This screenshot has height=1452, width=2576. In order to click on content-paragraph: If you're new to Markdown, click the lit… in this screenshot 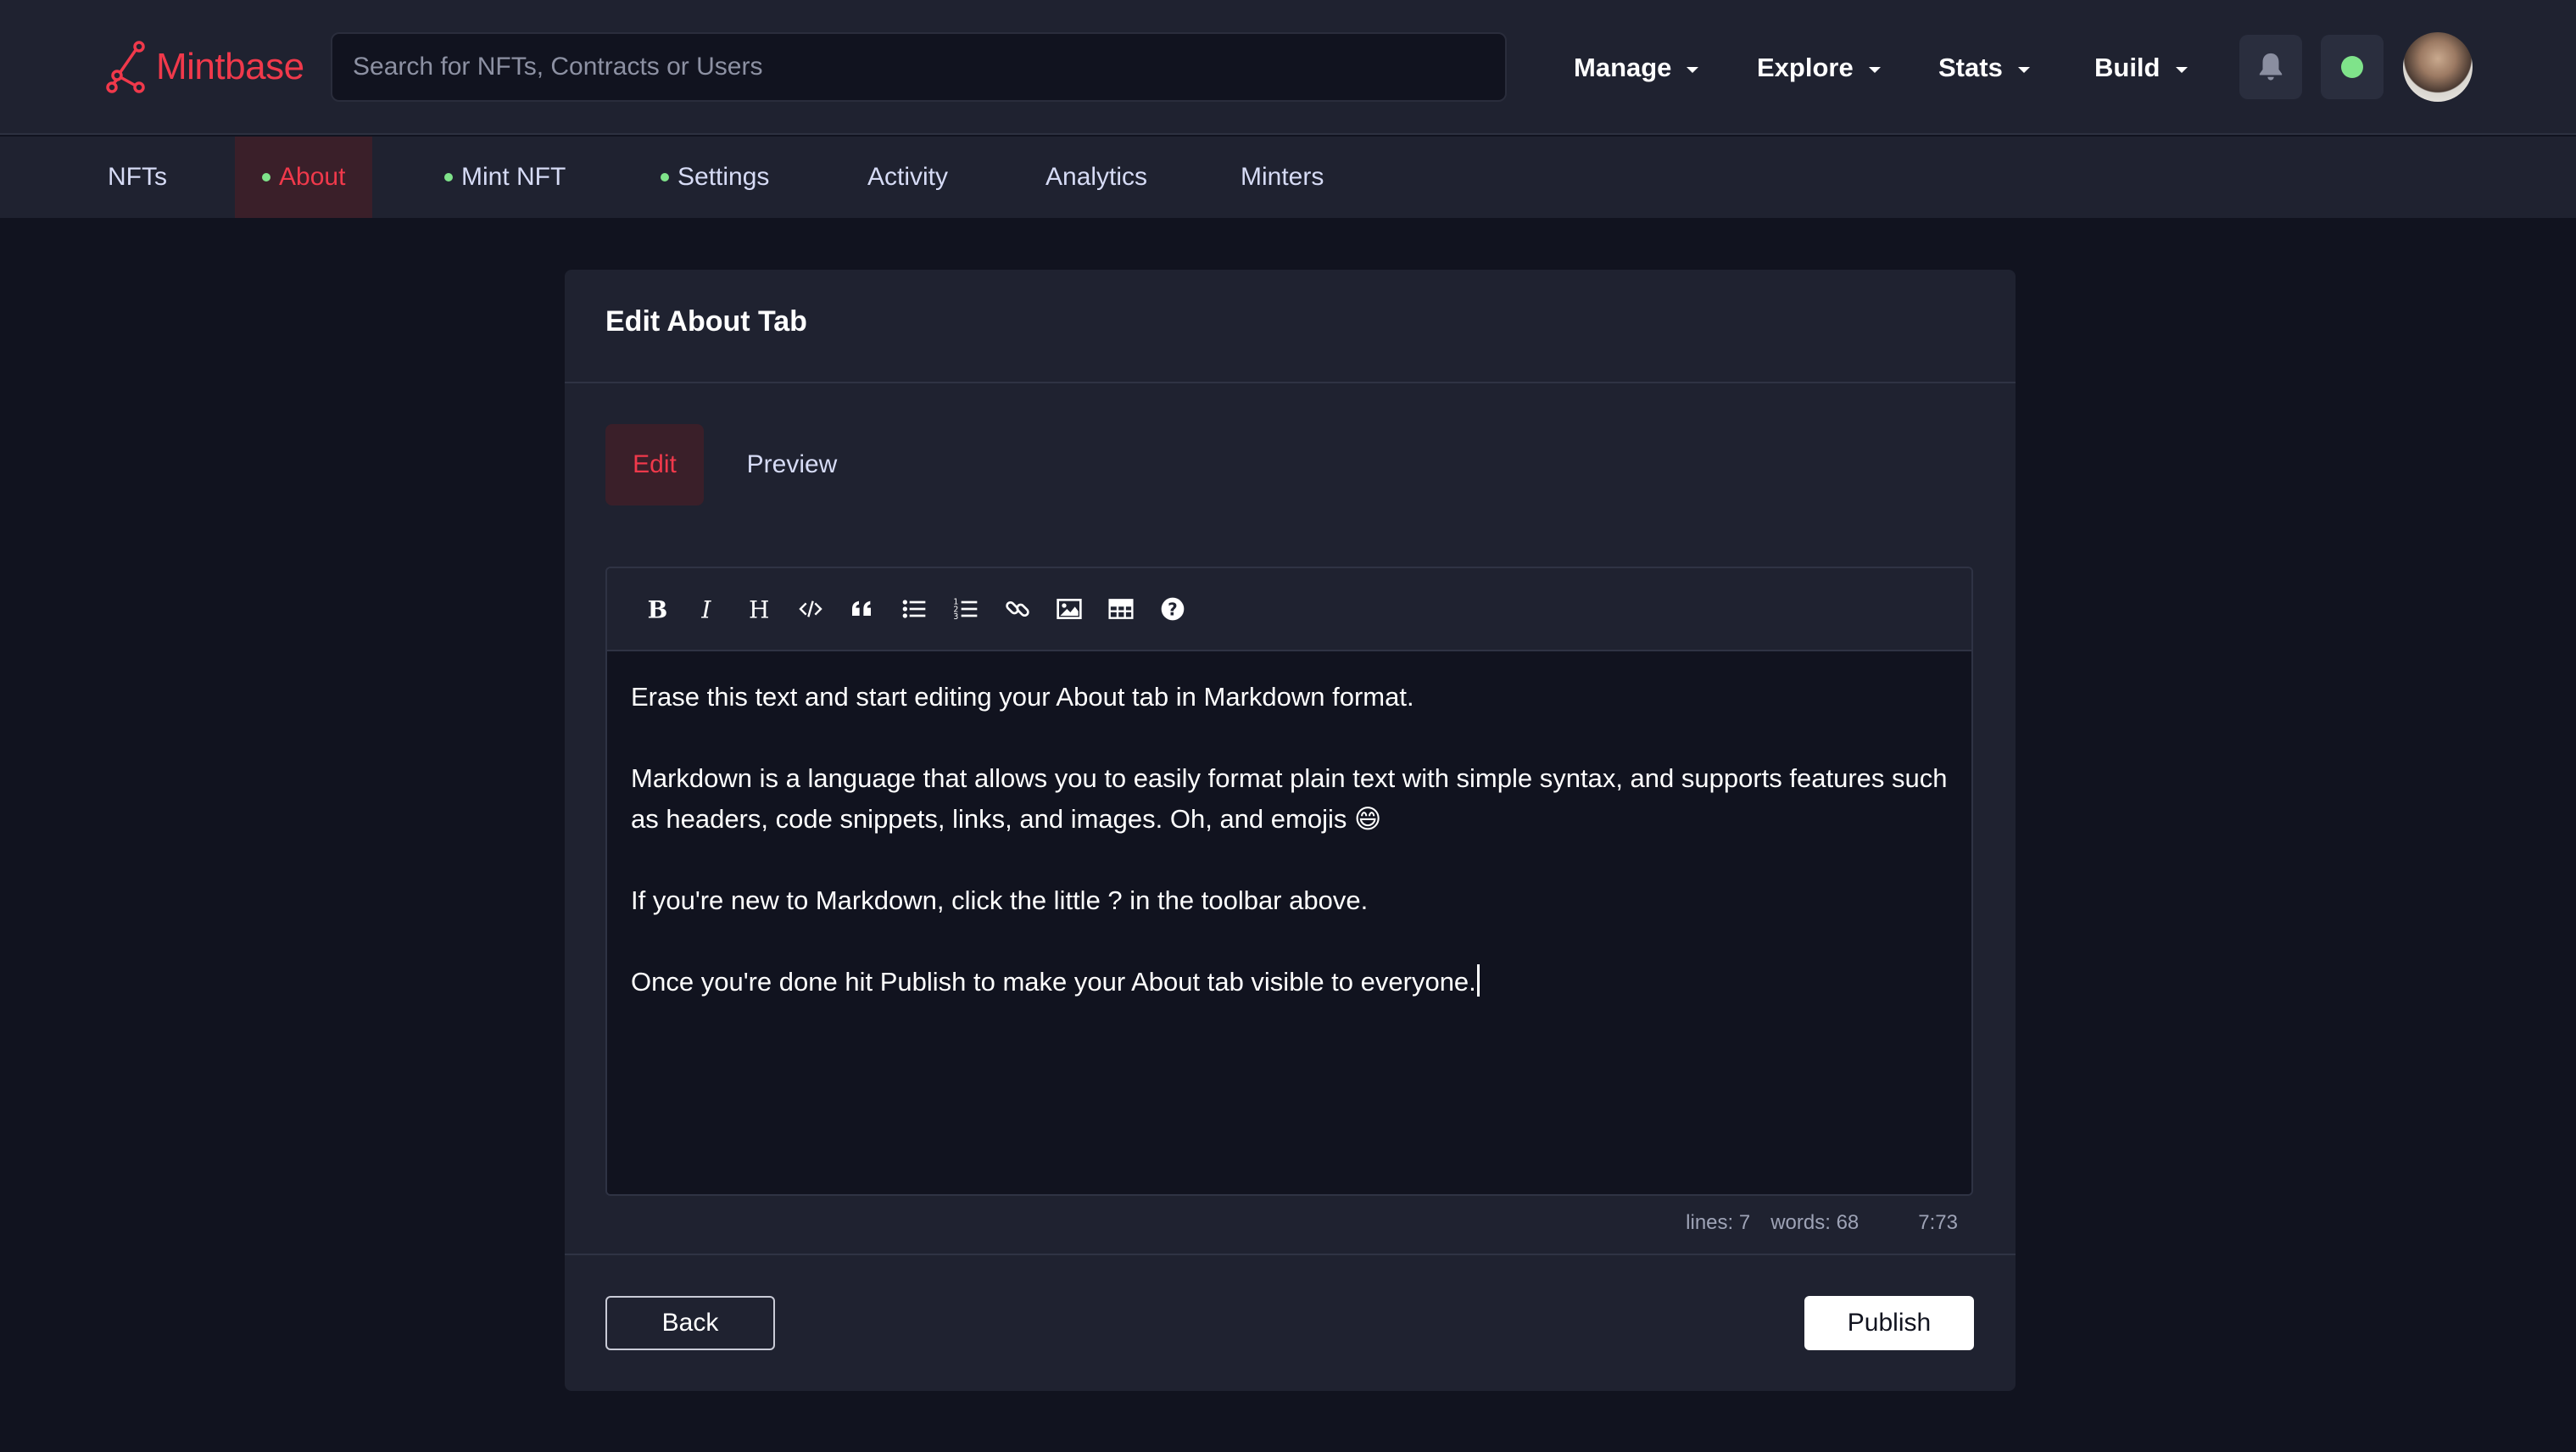, I will do `click(1000, 900)`.